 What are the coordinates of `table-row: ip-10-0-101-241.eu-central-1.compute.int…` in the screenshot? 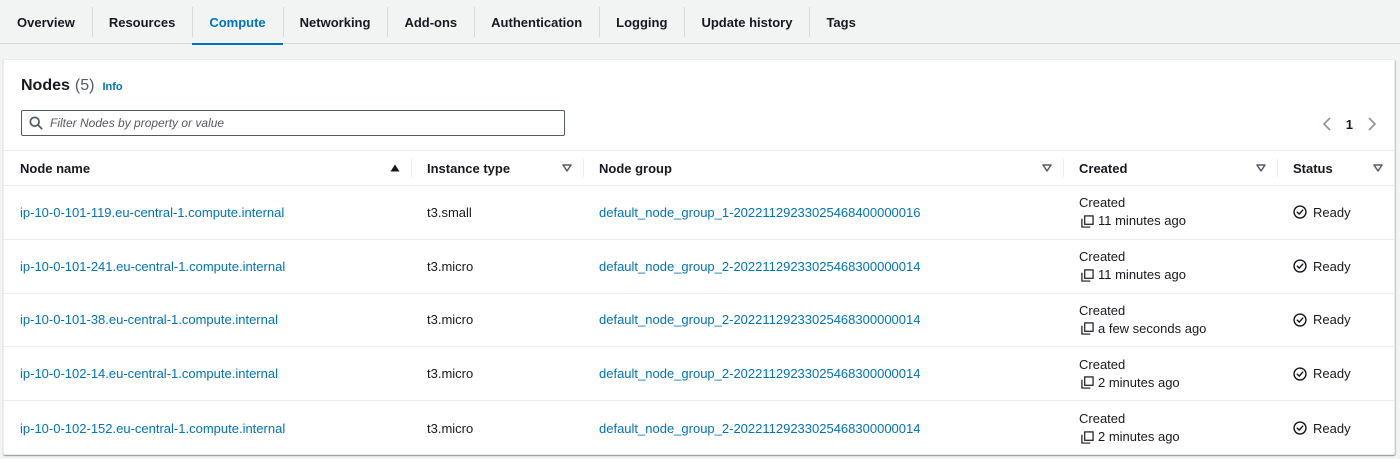 It's located at (699, 267).